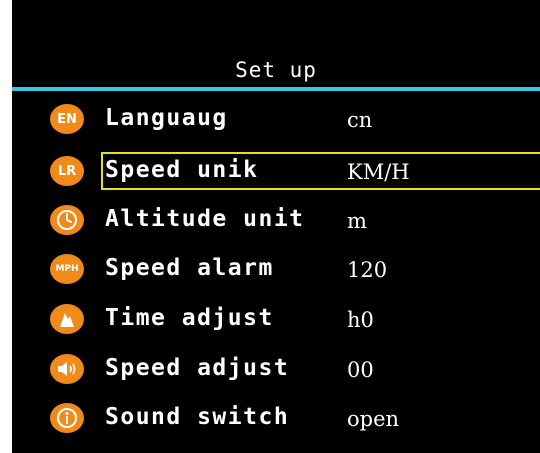 The height and width of the screenshot is (453, 540). I want to click on mountain-icon, so click(67, 319).